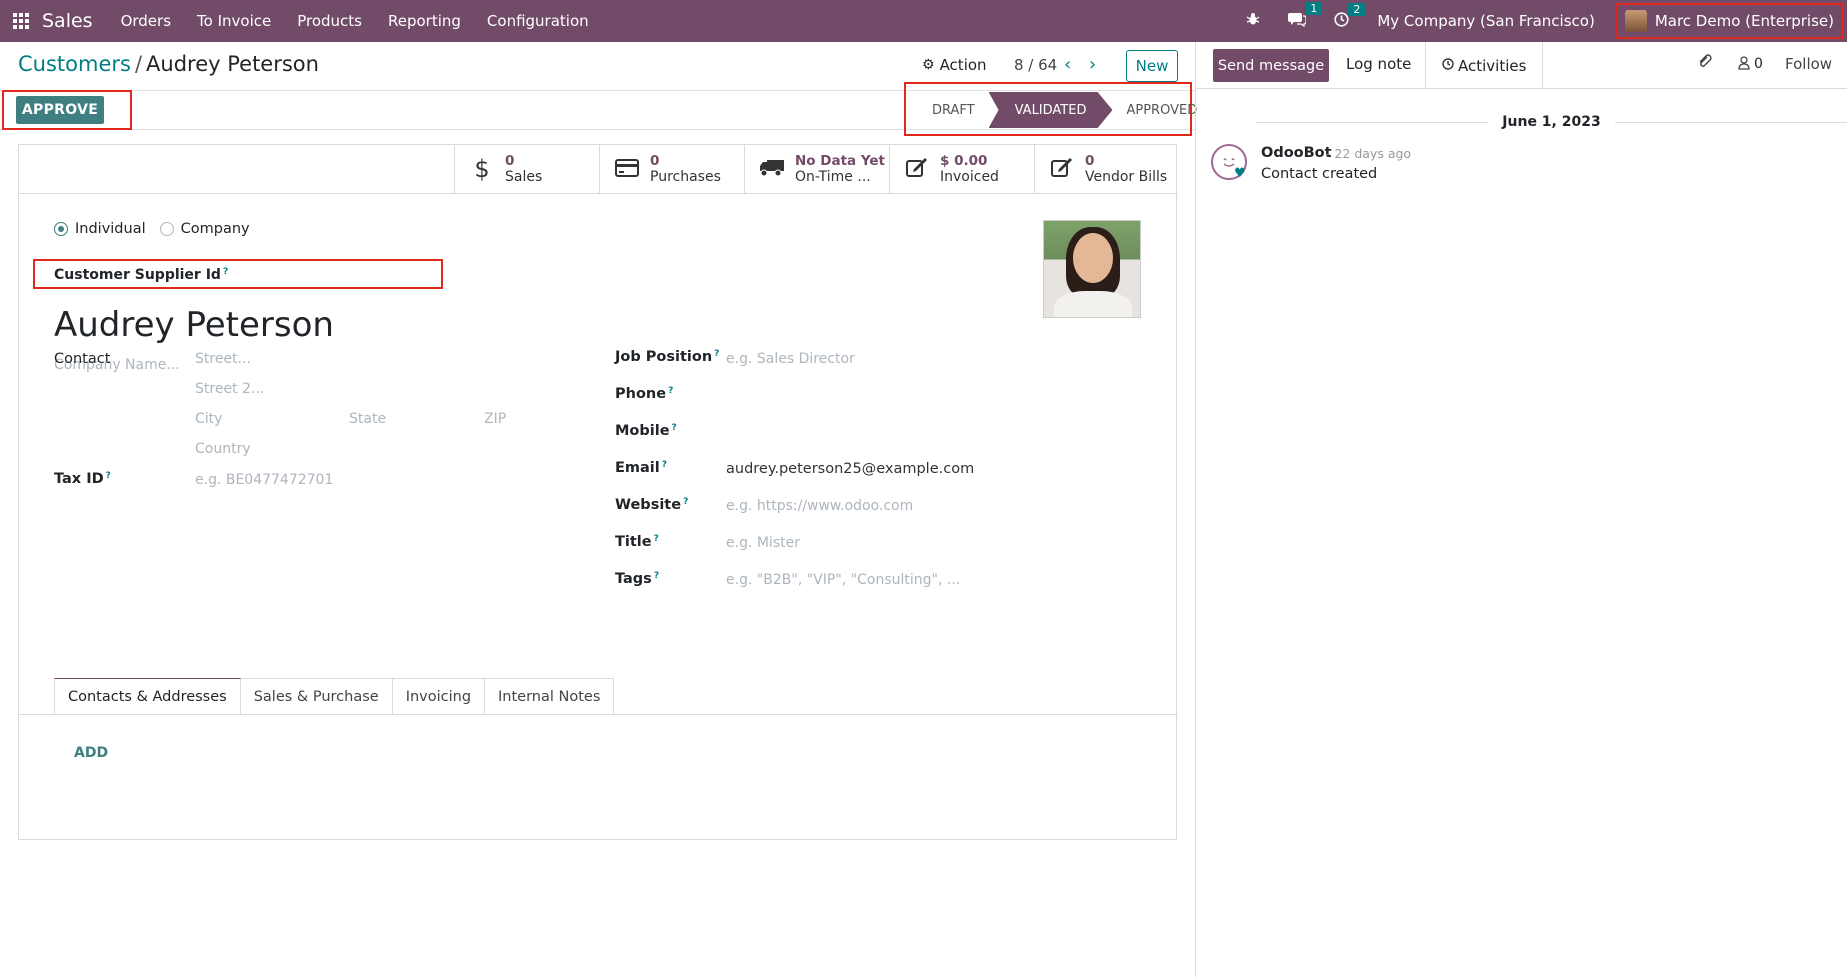 This screenshot has height=977, width=1847. What do you see at coordinates (510, 161) in the screenshot?
I see `sales-count: 0` at bounding box center [510, 161].